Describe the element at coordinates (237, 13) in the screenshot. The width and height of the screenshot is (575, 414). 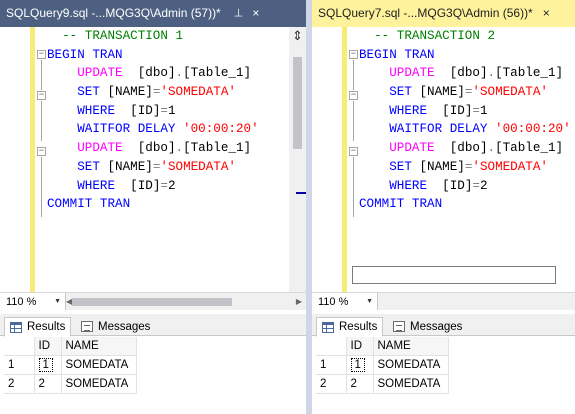
I see `pin-icon: ⊣` at that location.